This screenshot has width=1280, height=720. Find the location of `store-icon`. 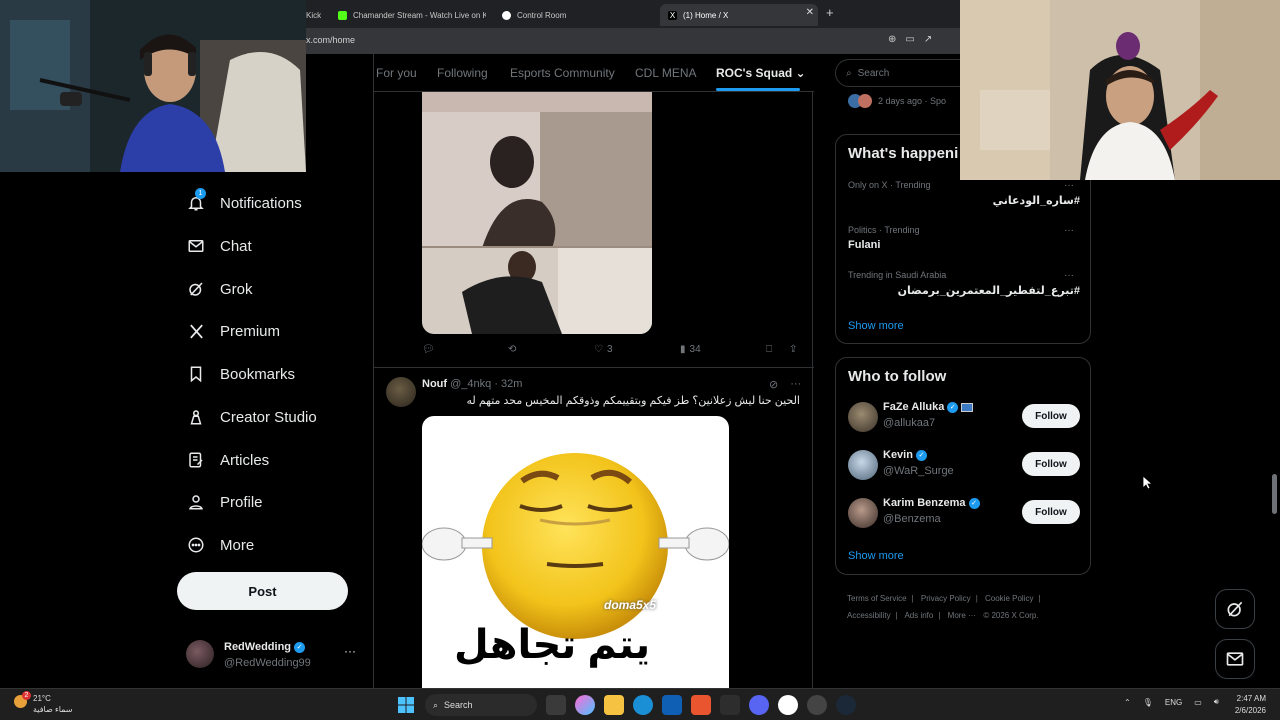

store-icon is located at coordinates (672, 705).